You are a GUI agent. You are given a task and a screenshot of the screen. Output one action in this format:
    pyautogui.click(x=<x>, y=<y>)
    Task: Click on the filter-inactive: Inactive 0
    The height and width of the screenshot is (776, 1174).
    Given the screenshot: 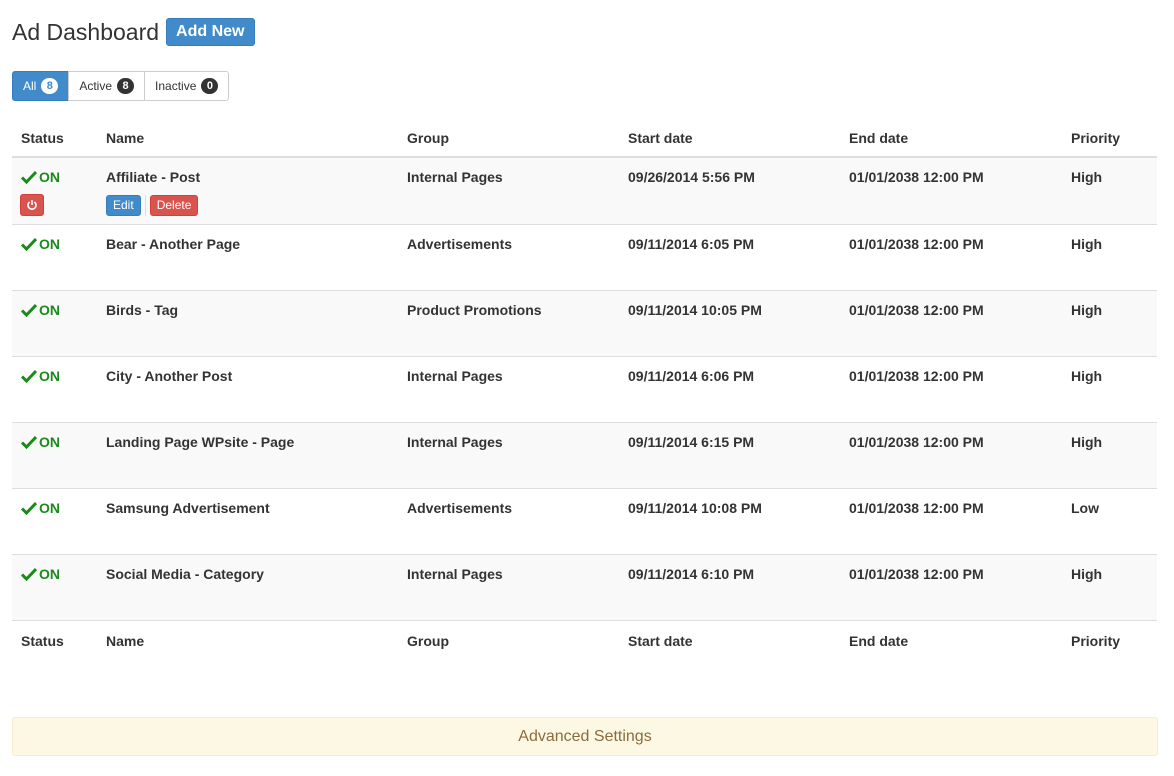 What is the action you would take?
    pyautogui.click(x=187, y=86)
    